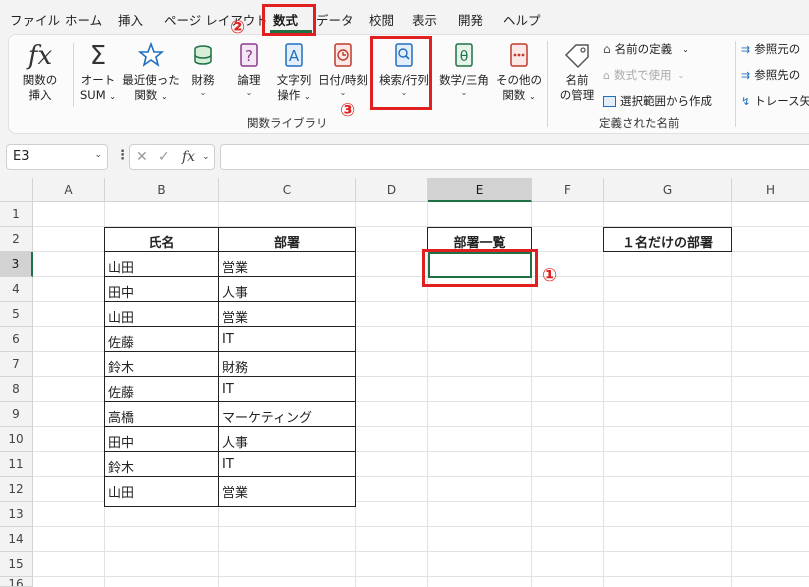  What do you see at coordinates (216, 19) in the screenshot?
I see `tab-page-layout: ページ レイアウト` at bounding box center [216, 19].